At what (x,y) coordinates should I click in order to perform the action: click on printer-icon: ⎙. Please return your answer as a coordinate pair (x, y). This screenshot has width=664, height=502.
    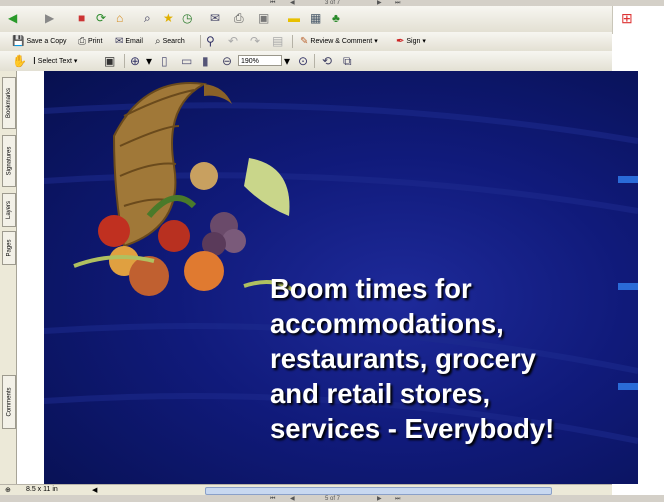
    Looking at the image, I should click on (82, 41).